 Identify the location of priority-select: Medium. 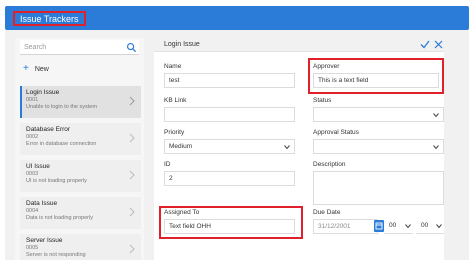
(229, 146).